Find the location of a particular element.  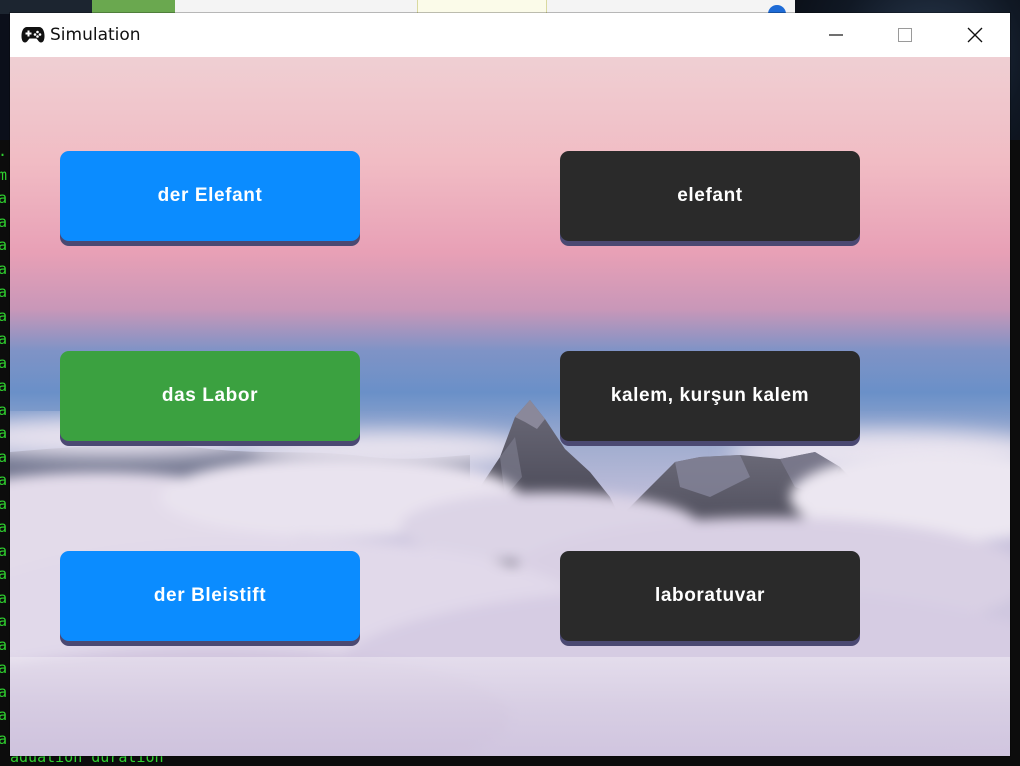

background-tab-green is located at coordinates (133, 7).